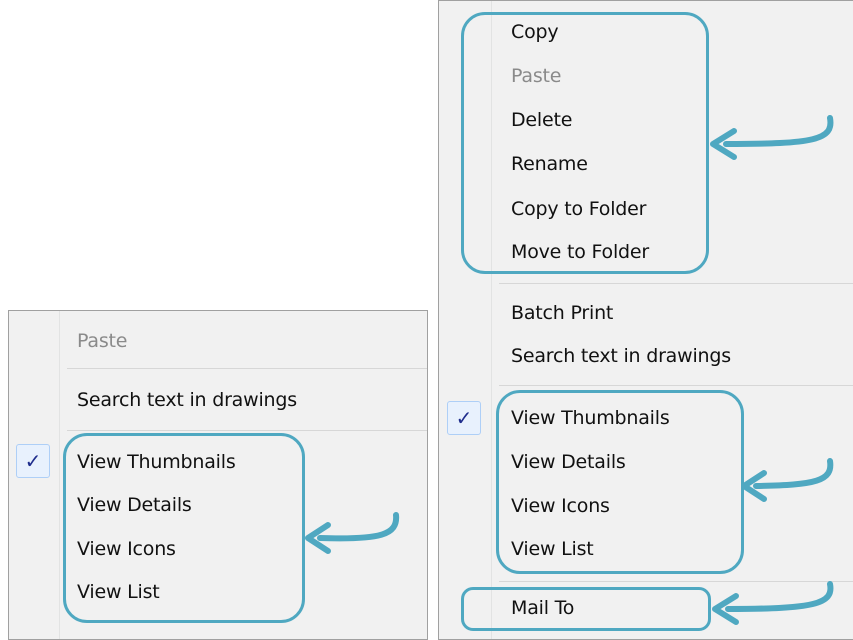 The height and width of the screenshot is (640, 853). What do you see at coordinates (59, 475) in the screenshot?
I see `gutter-divider` at bounding box center [59, 475].